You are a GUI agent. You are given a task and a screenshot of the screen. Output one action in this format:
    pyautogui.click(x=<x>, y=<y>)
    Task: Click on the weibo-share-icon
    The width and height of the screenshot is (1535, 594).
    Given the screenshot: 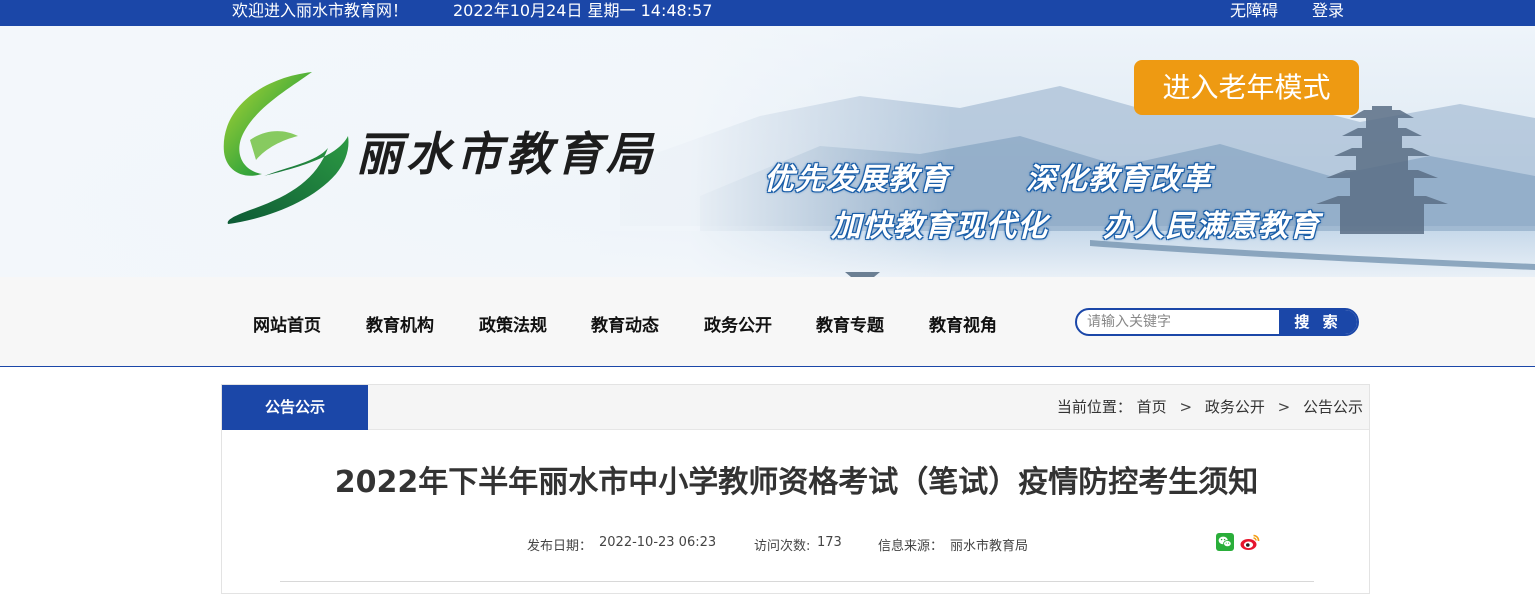 What is the action you would take?
    pyautogui.click(x=1250, y=542)
    